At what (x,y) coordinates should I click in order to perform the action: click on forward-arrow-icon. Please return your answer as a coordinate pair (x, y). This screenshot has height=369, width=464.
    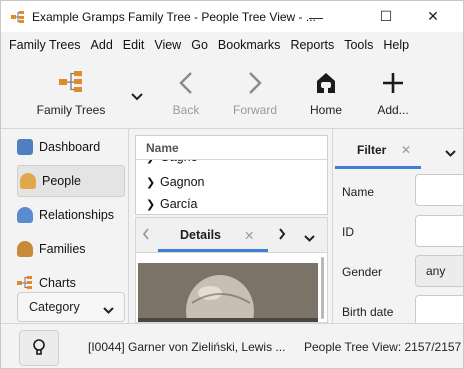
    Looking at the image, I should click on (255, 76).